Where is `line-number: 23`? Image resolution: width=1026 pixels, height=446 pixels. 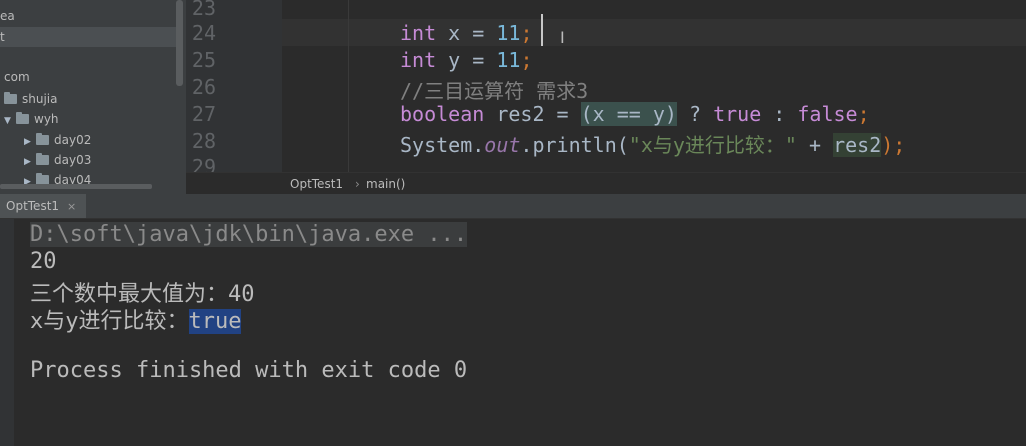
line-number: 23 is located at coordinates (203, 10).